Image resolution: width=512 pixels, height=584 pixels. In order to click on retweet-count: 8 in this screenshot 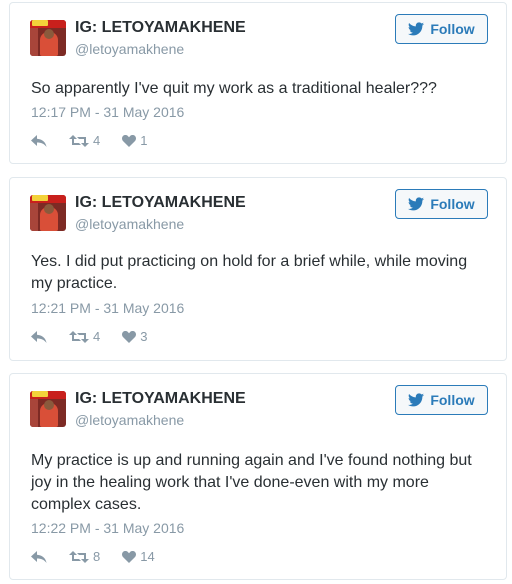, I will do `click(97, 556)`.